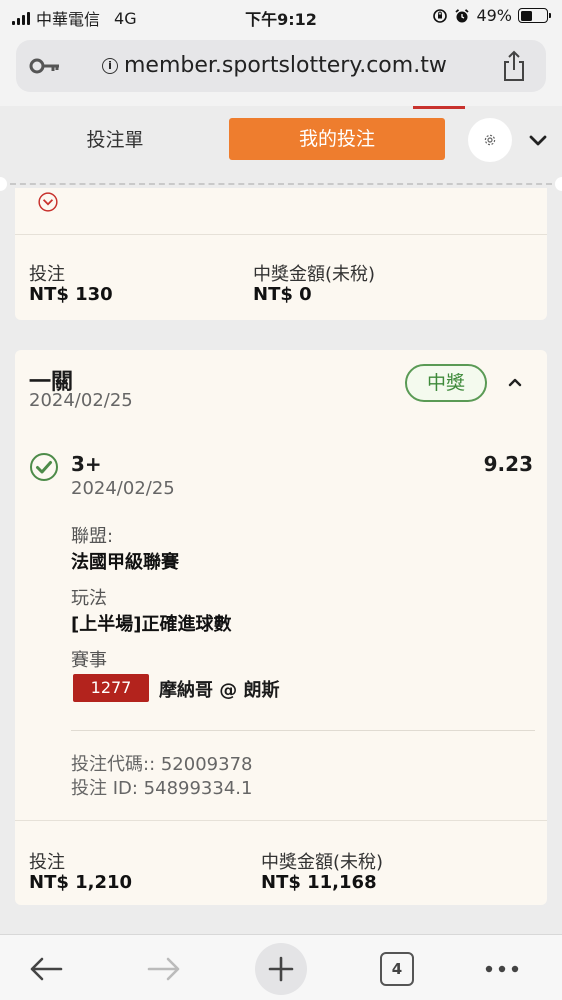 The height and width of the screenshot is (1000, 562). Describe the element at coordinates (115, 140) in the screenshot. I see `tab-betslip: 投注單` at that location.